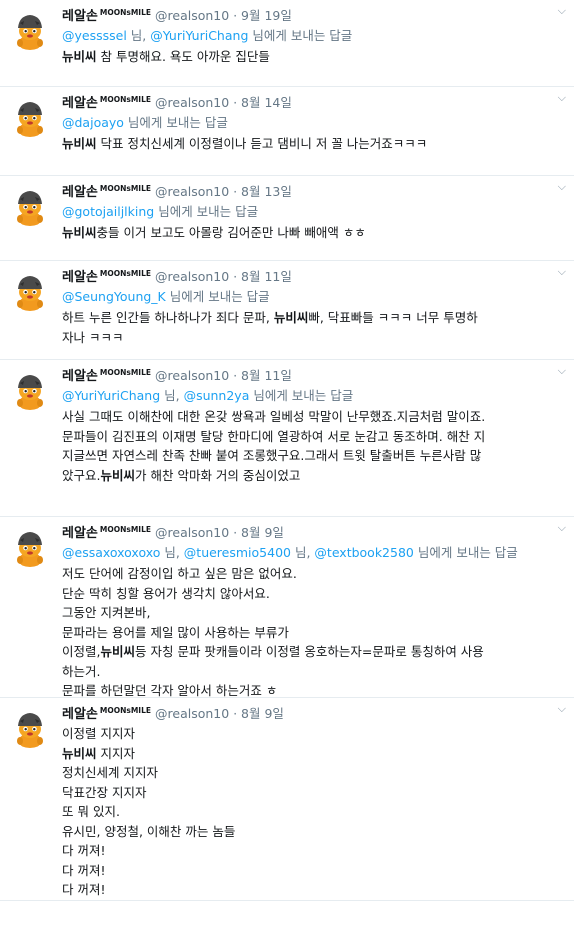 The height and width of the screenshot is (934, 574). Describe the element at coordinates (312, 123) in the screenshot. I see `reply-context: @dajoayo 님에게 보내는 답글` at that location.